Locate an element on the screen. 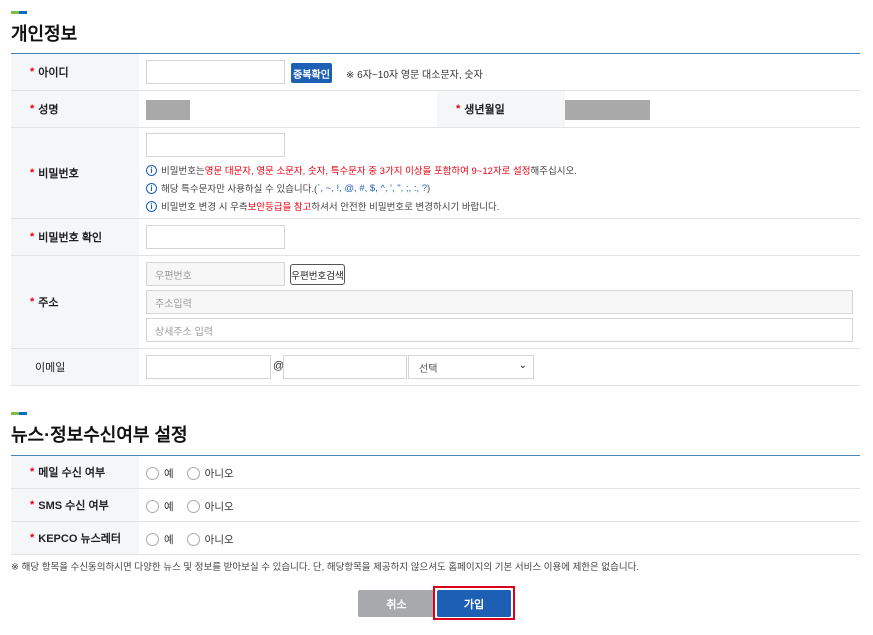 The image size is (873, 635). sms-yes-option: 예 is located at coordinates (160, 506).